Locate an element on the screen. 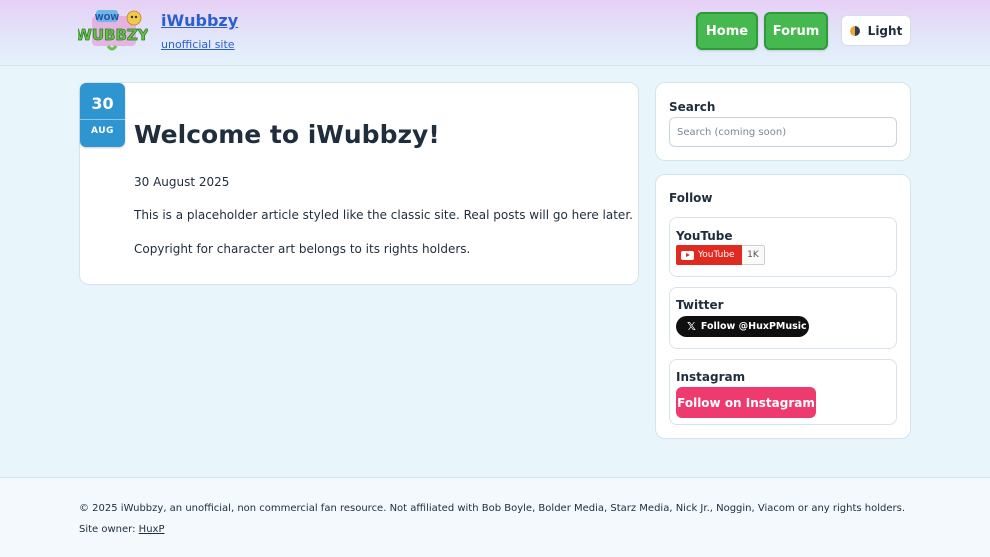 This screenshot has width=990, height=557. theme-toggle-button: Light is located at coordinates (876, 30).